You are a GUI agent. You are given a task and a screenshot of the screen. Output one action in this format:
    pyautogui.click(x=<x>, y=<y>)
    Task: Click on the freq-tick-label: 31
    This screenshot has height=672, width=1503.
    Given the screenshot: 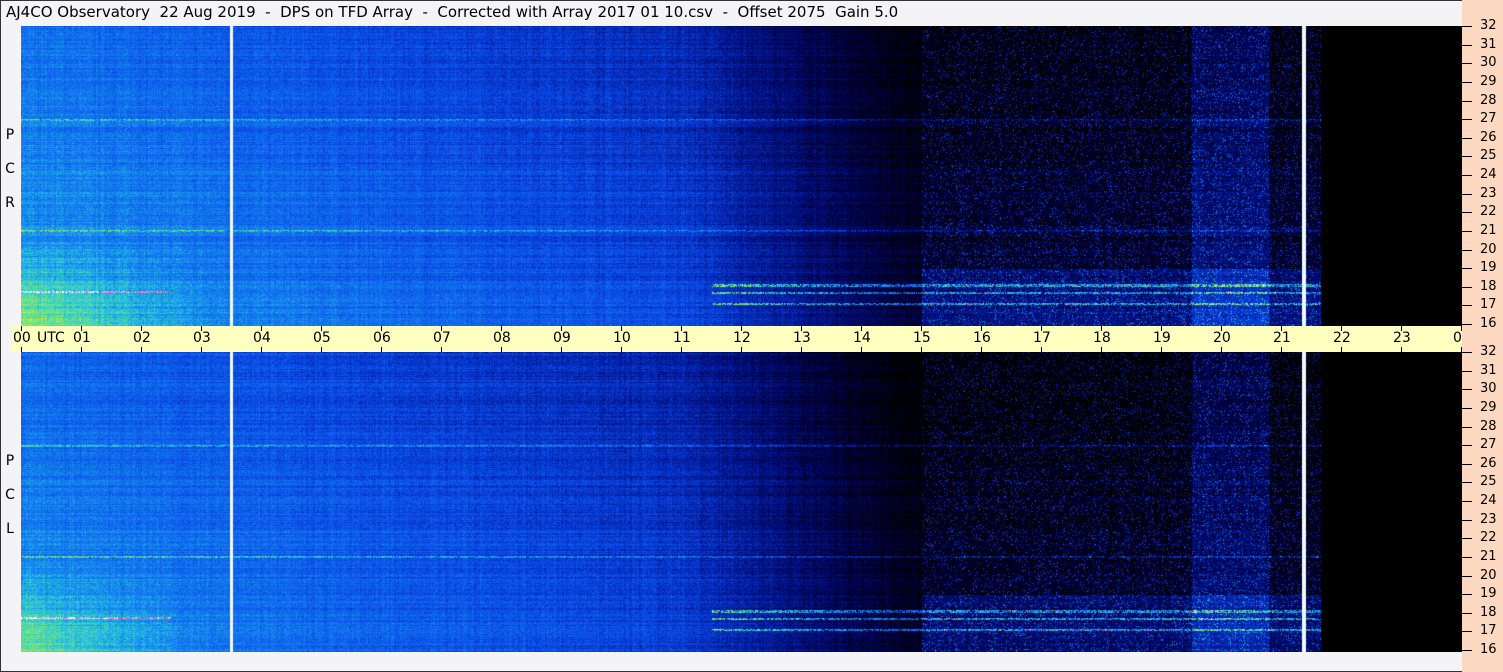 What is the action you would take?
    pyautogui.click(x=1488, y=44)
    